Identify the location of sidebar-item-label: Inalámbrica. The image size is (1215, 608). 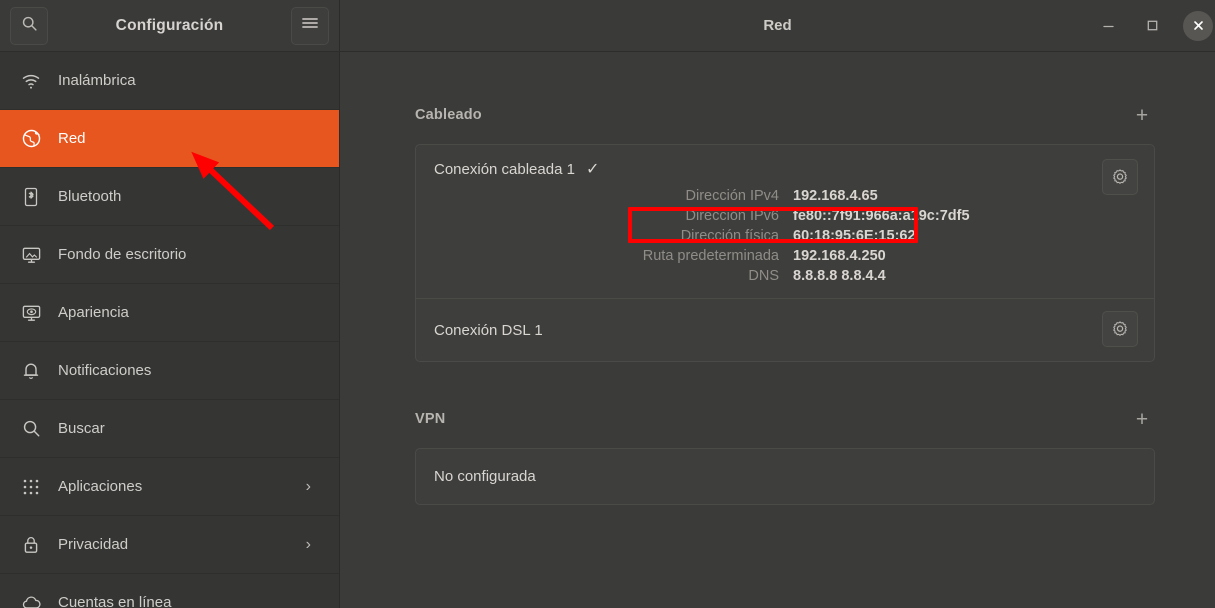
(97, 80).